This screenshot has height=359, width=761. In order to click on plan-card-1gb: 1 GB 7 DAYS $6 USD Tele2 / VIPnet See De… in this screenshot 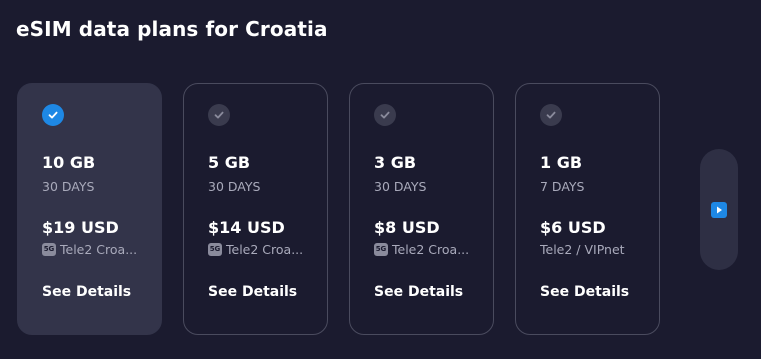, I will do `click(587, 209)`.